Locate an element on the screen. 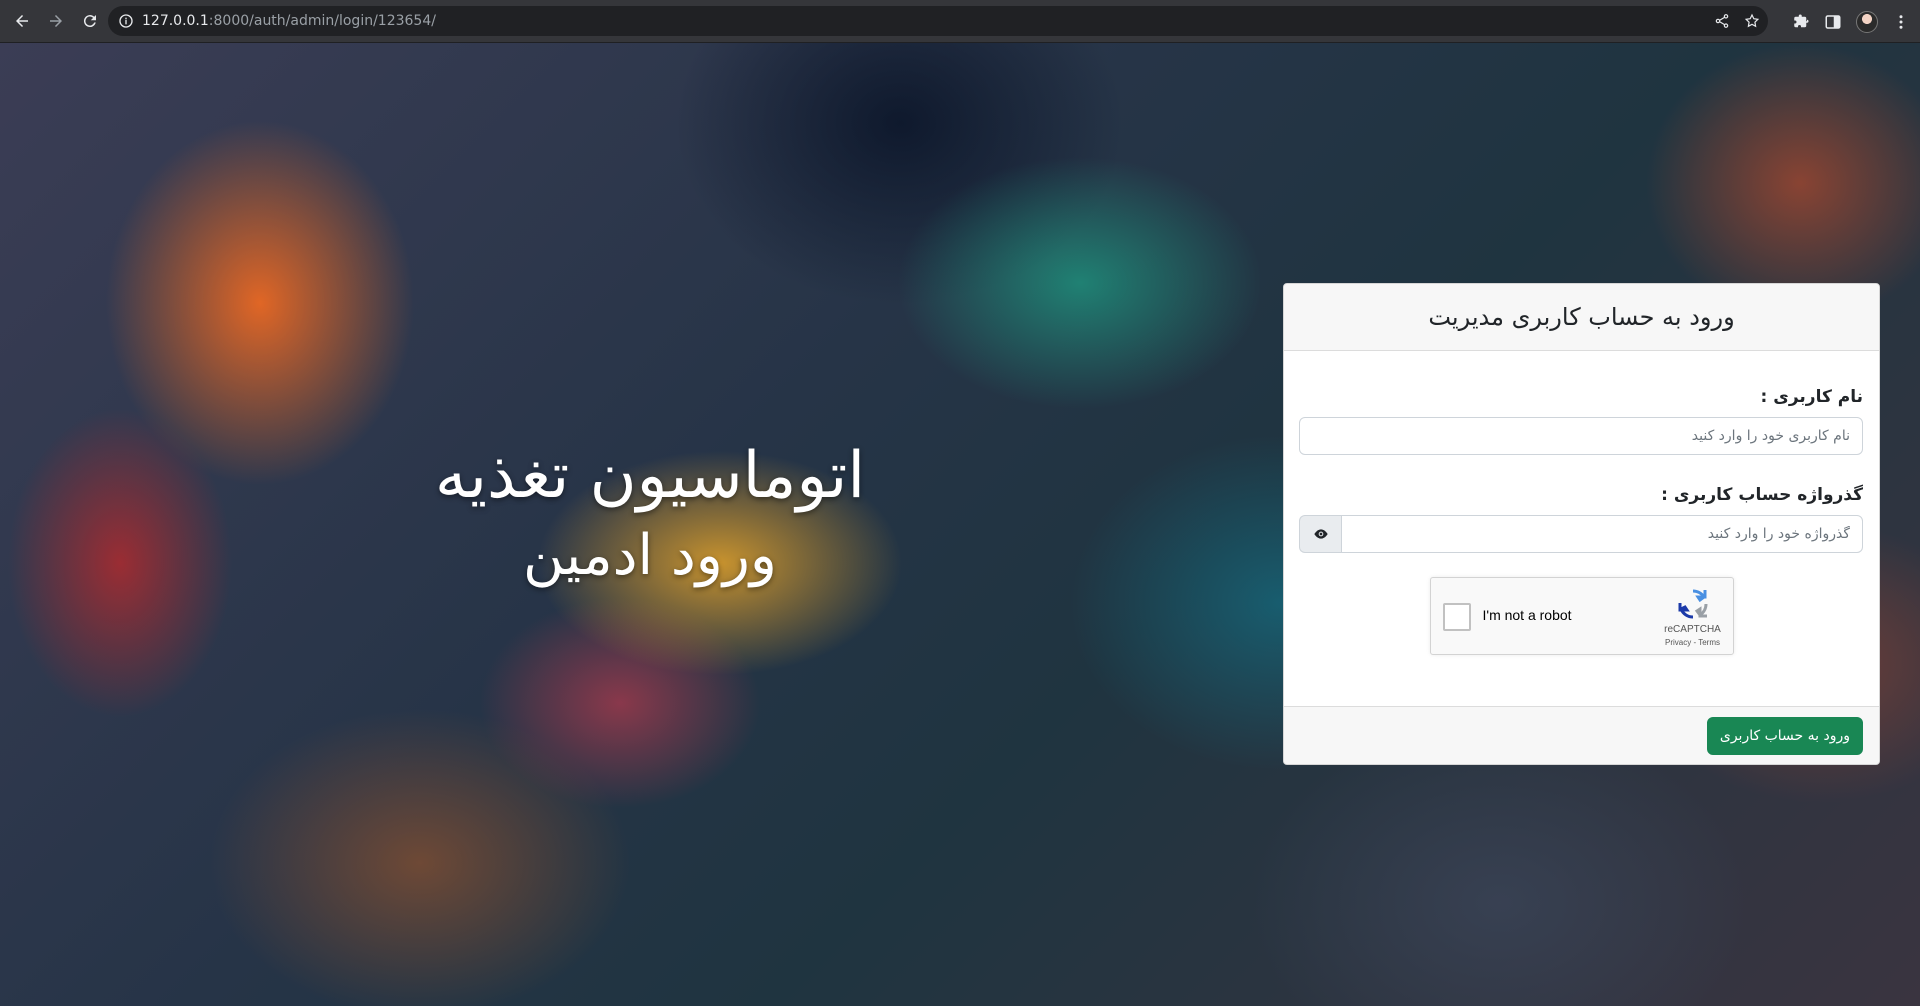  url-path: :8000/auth/admin/login/123654/ is located at coordinates (322, 21).